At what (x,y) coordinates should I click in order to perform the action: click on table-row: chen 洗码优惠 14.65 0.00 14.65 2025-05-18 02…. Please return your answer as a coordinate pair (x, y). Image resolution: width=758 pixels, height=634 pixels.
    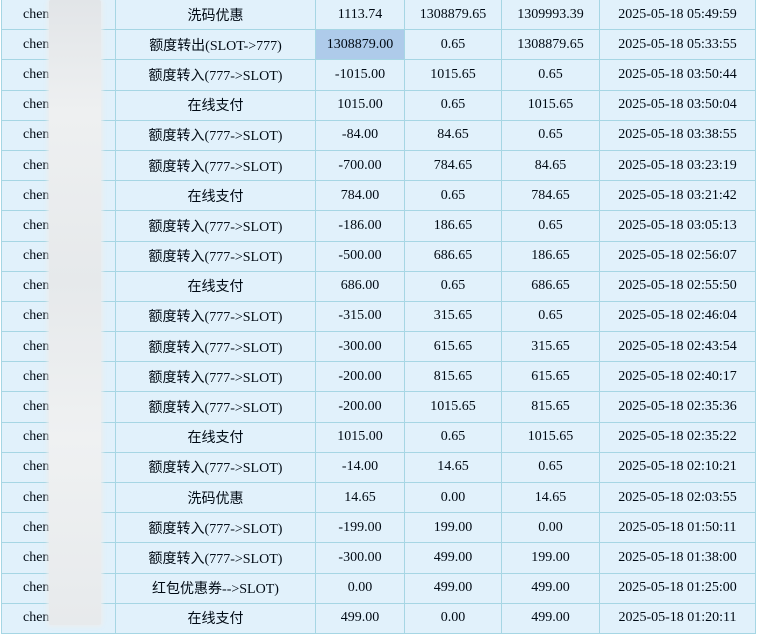
    Looking at the image, I should click on (378, 497).